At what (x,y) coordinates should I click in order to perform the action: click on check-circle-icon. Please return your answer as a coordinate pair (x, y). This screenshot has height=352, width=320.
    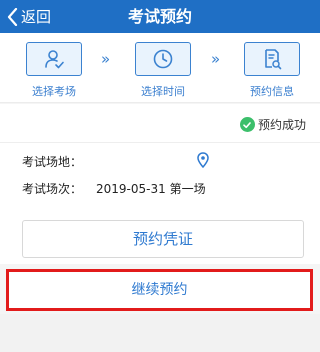
    Looking at the image, I should click on (247, 124).